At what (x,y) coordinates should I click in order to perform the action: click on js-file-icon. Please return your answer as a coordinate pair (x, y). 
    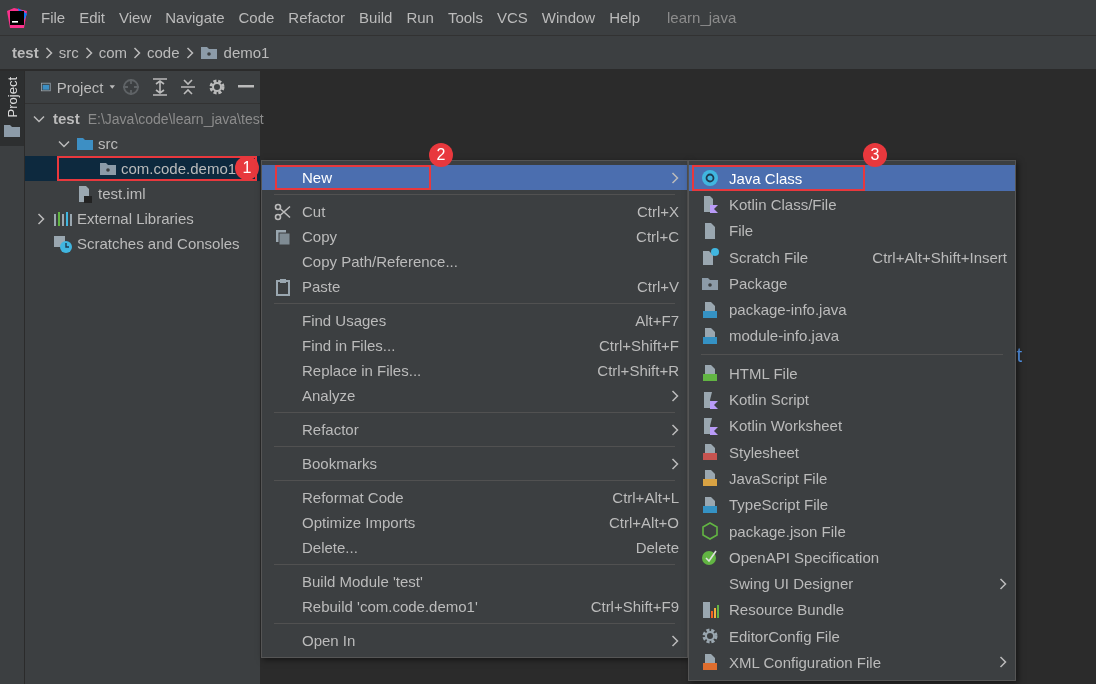
    Looking at the image, I should click on (710, 478).